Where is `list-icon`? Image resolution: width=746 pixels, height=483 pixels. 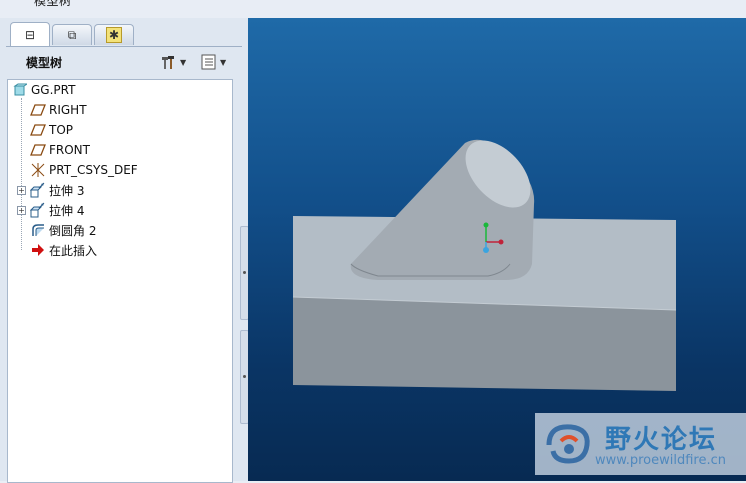
list-icon is located at coordinates (208, 62).